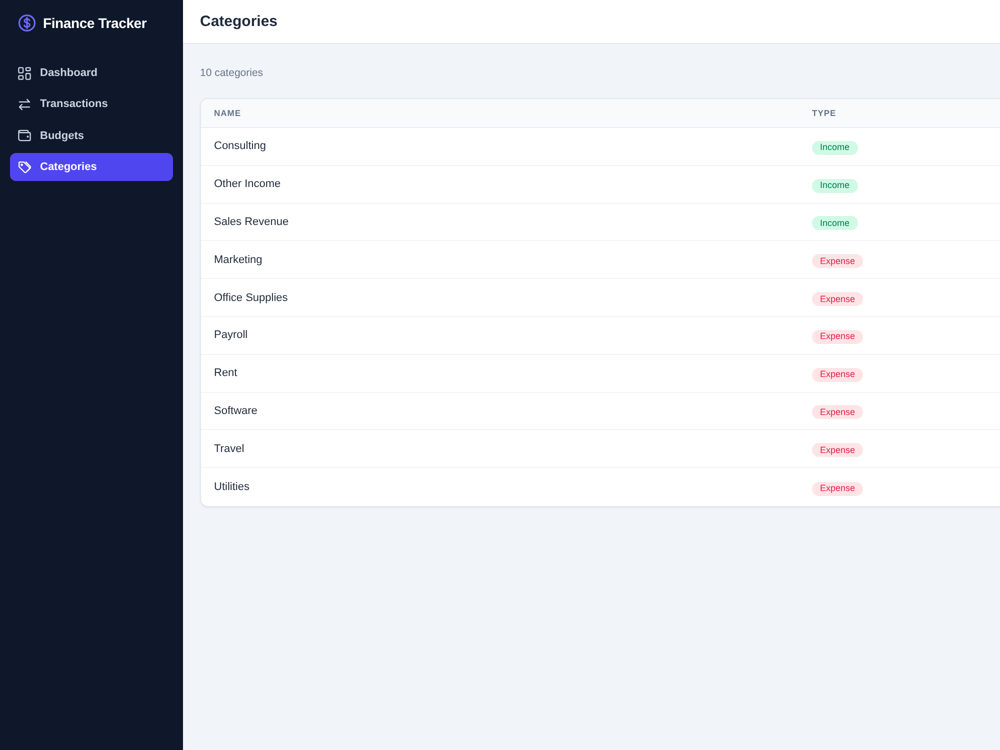  What do you see at coordinates (239, 21) in the screenshot?
I see `page-title: Categories` at bounding box center [239, 21].